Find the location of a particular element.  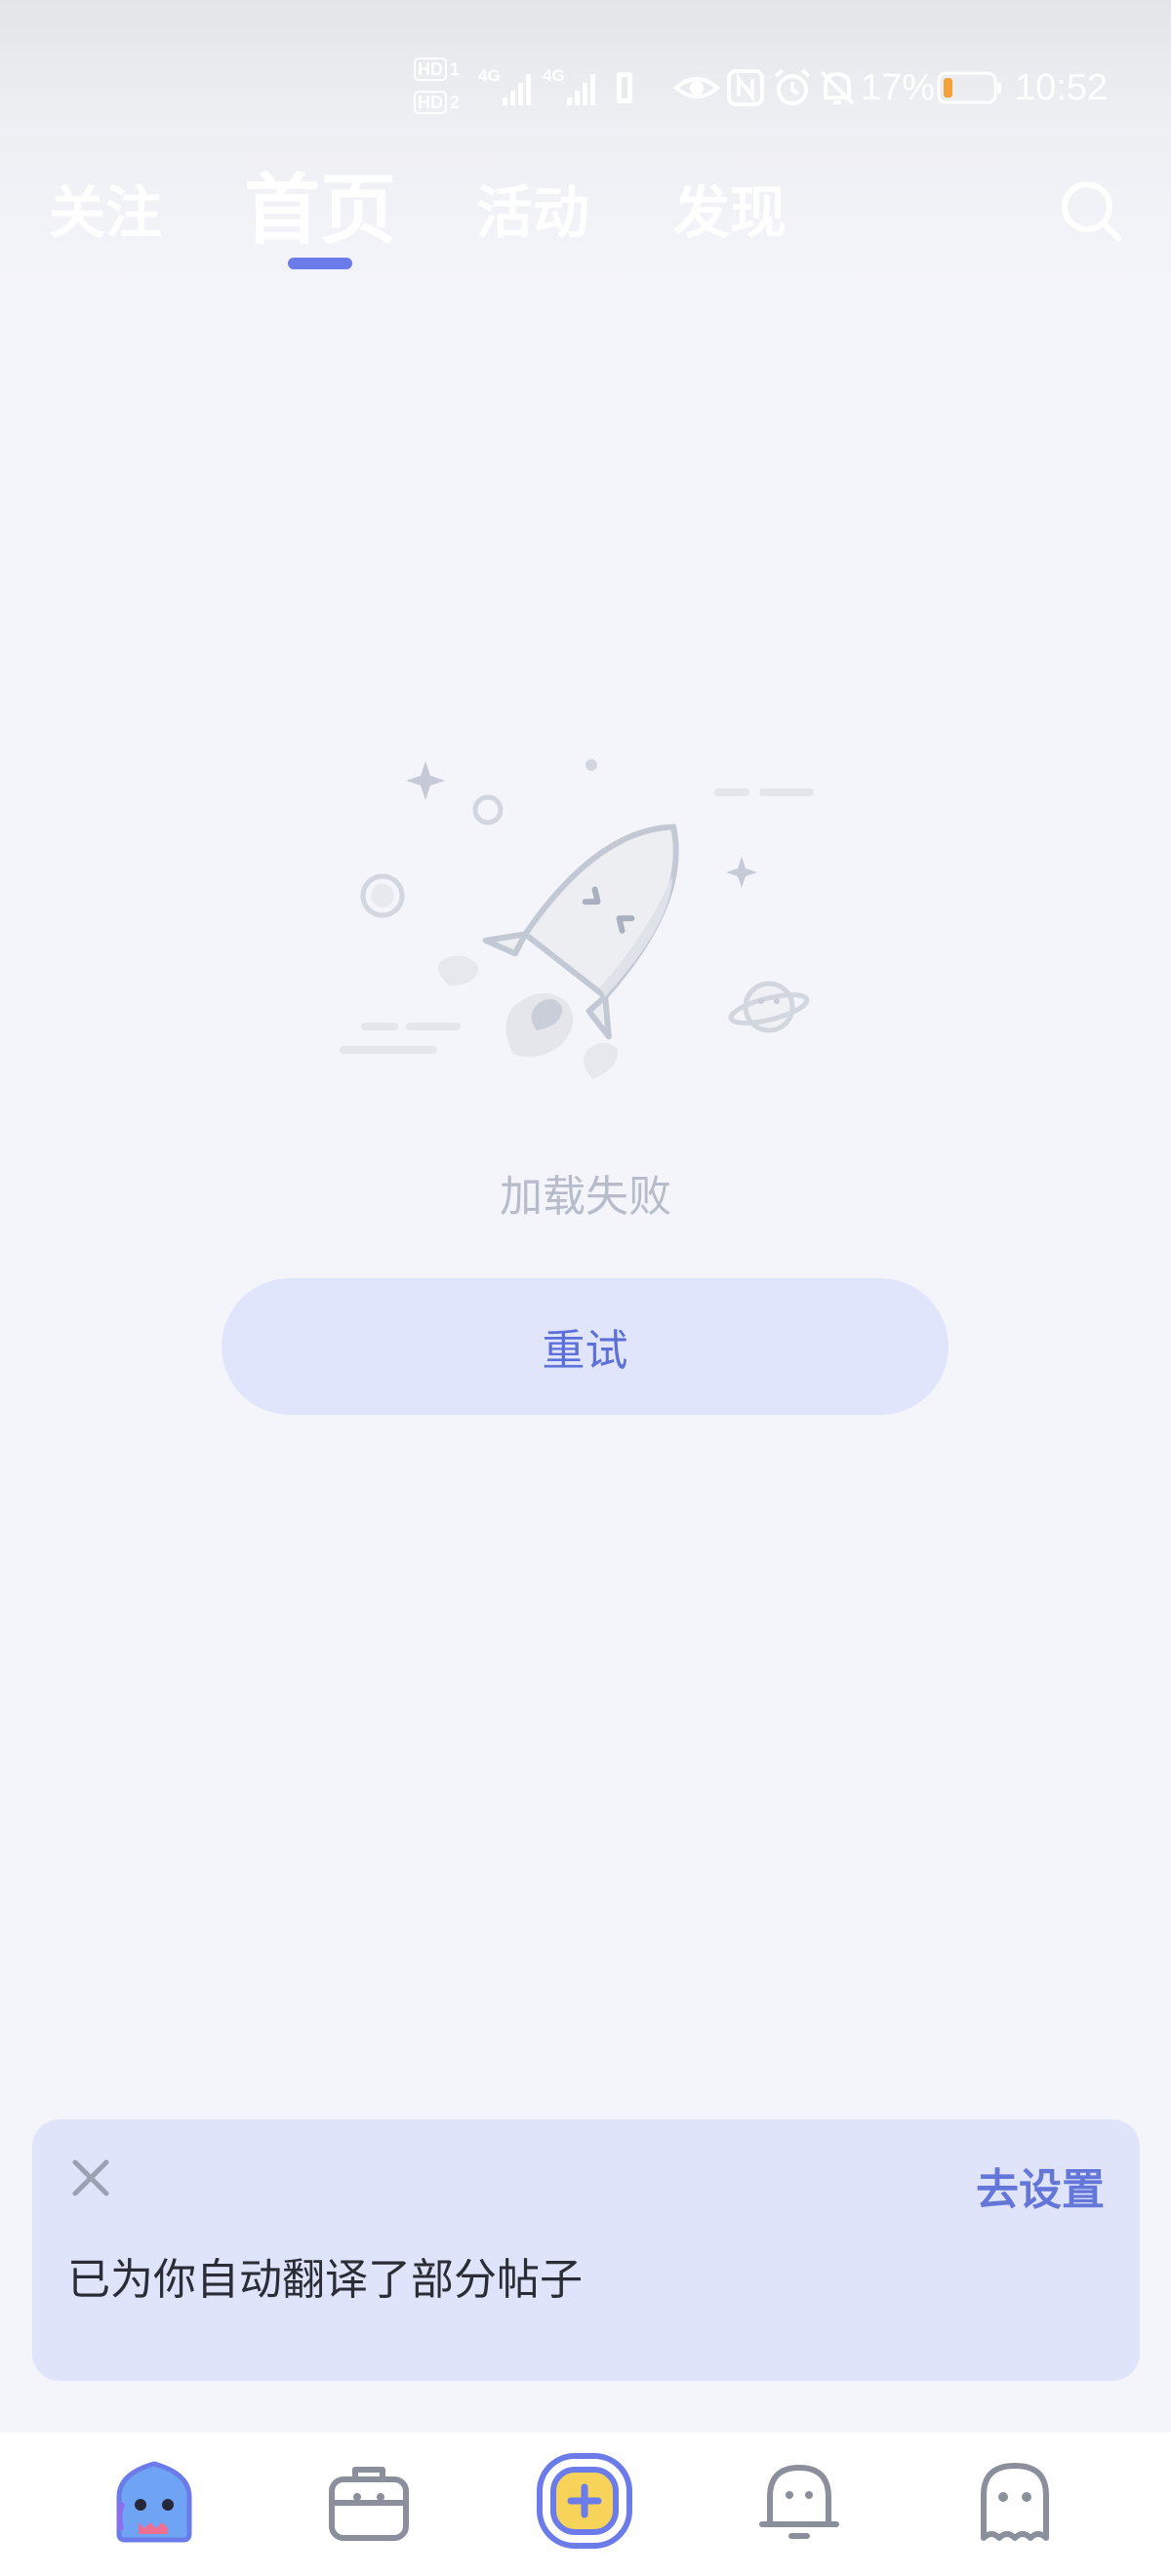

close-icon is located at coordinates (90, 2177).